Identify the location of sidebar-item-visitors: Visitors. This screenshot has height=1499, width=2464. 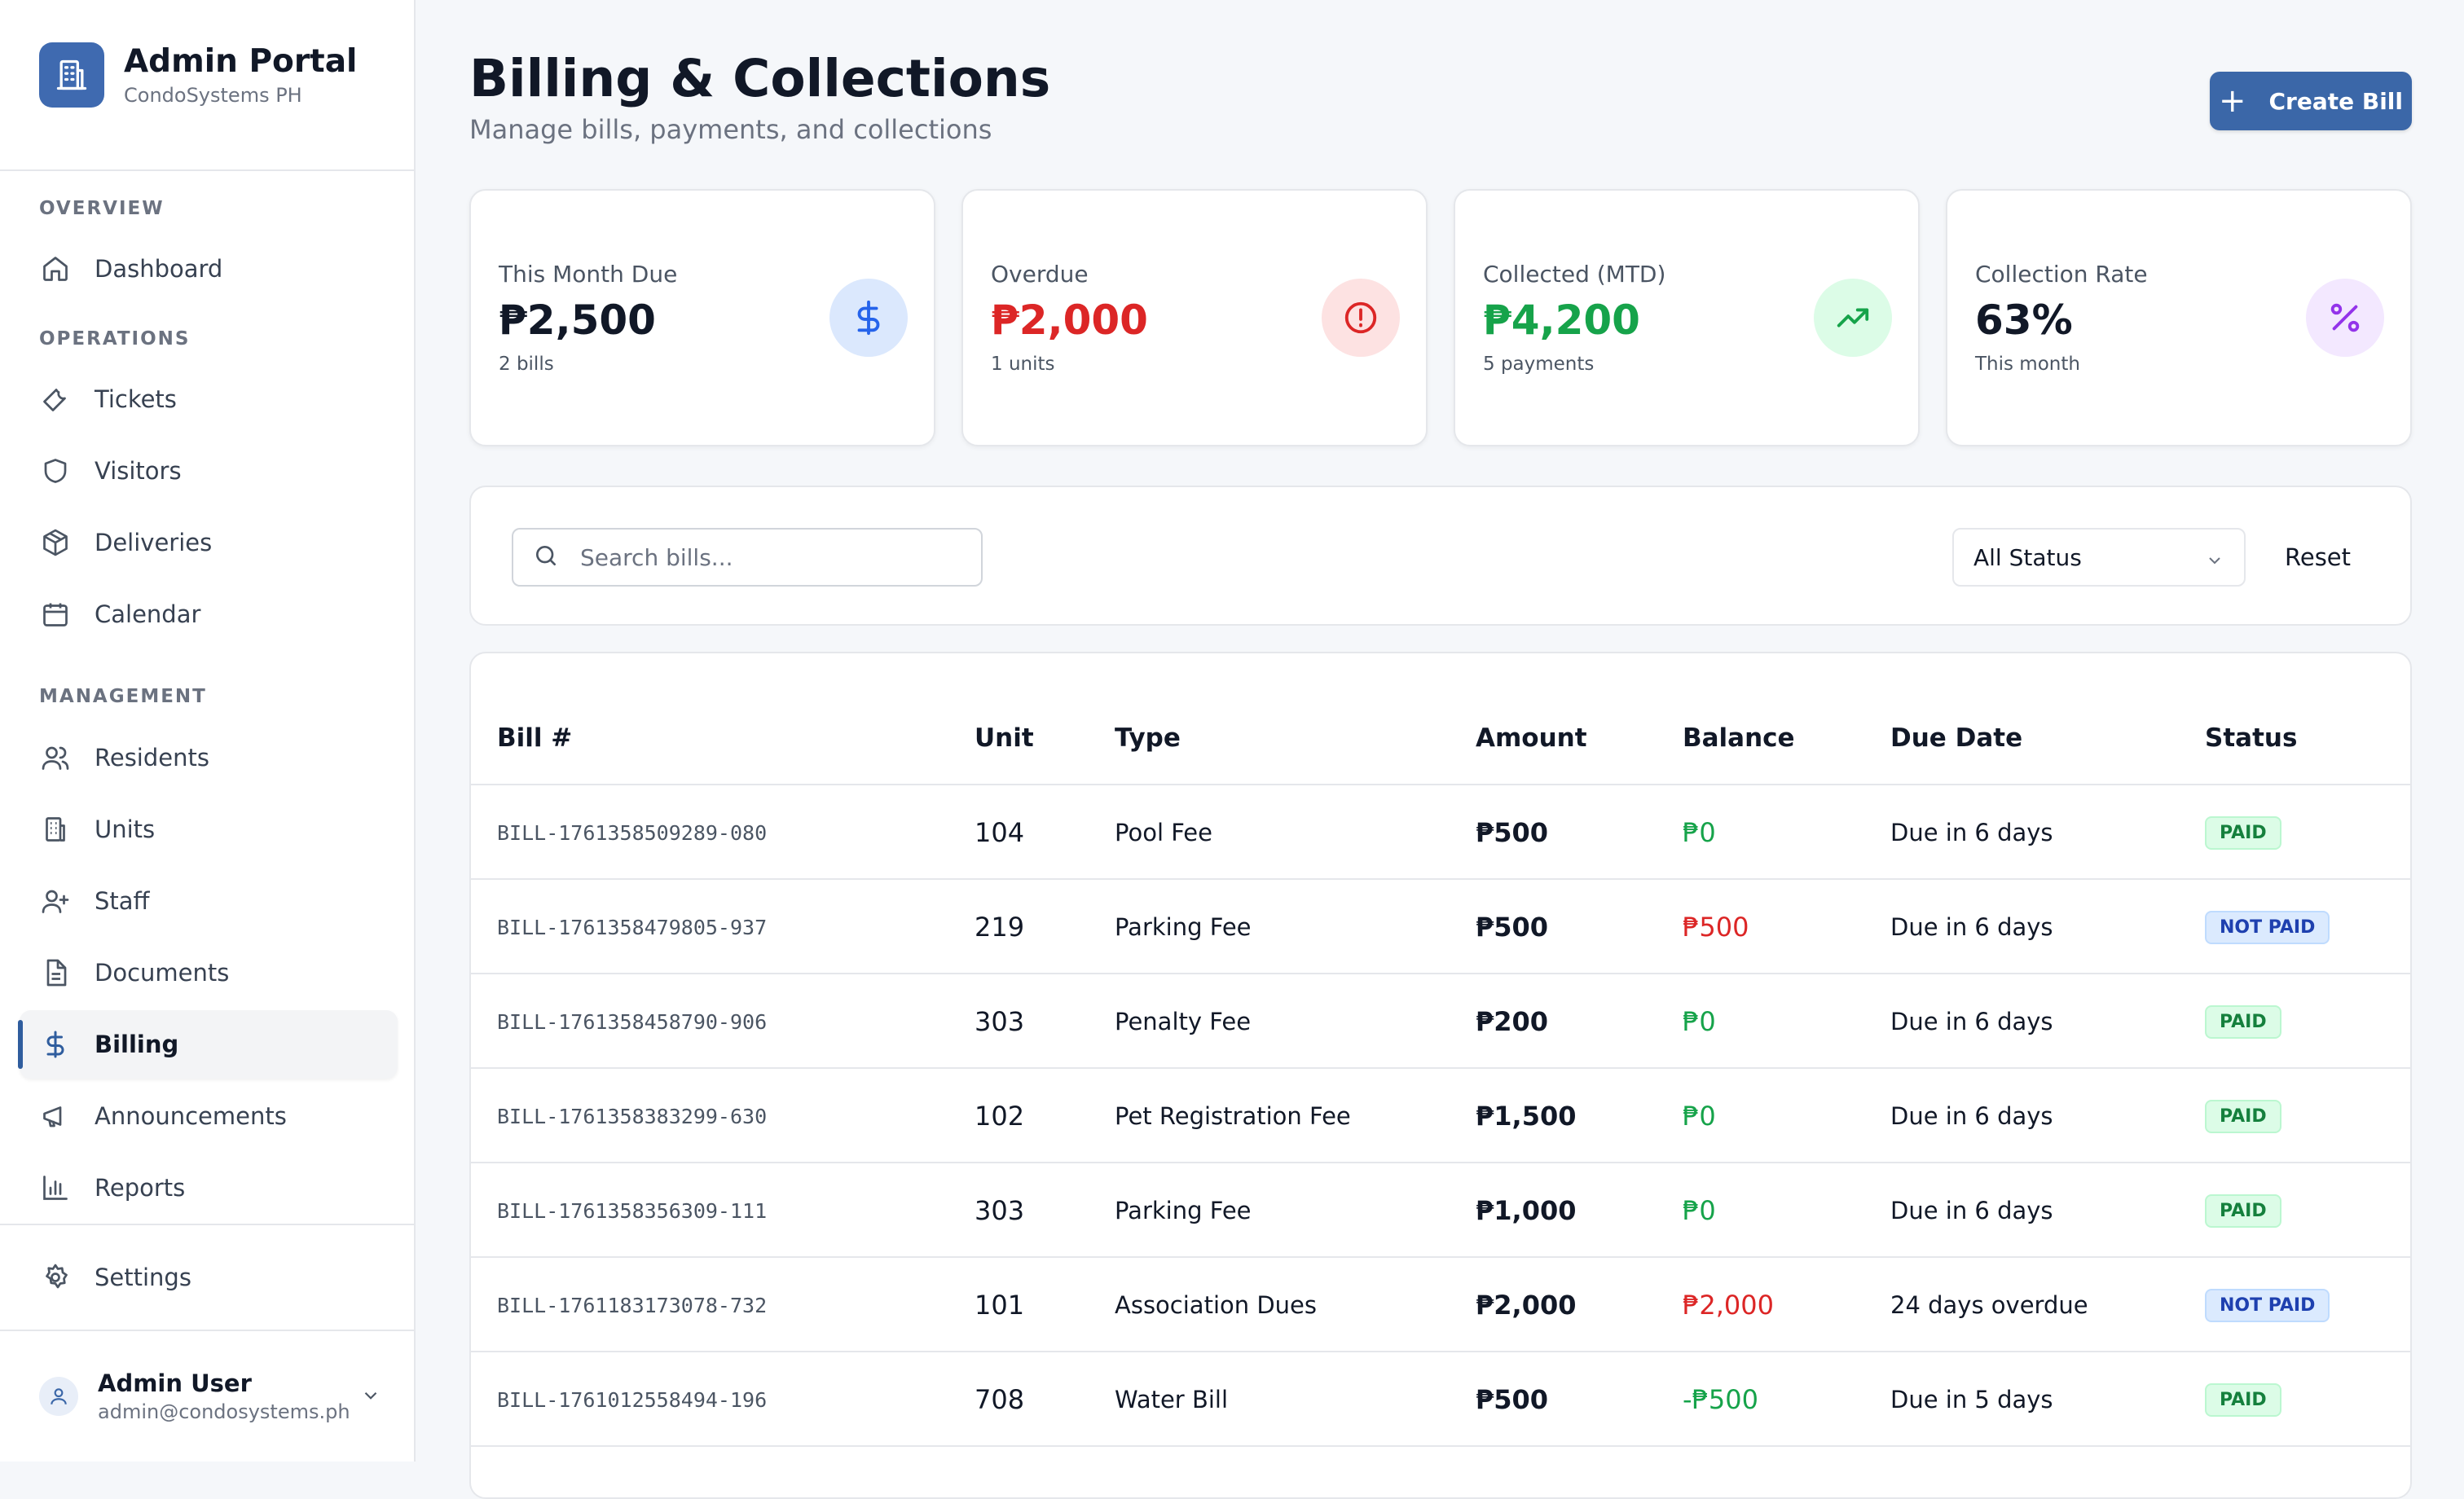
(209, 471).